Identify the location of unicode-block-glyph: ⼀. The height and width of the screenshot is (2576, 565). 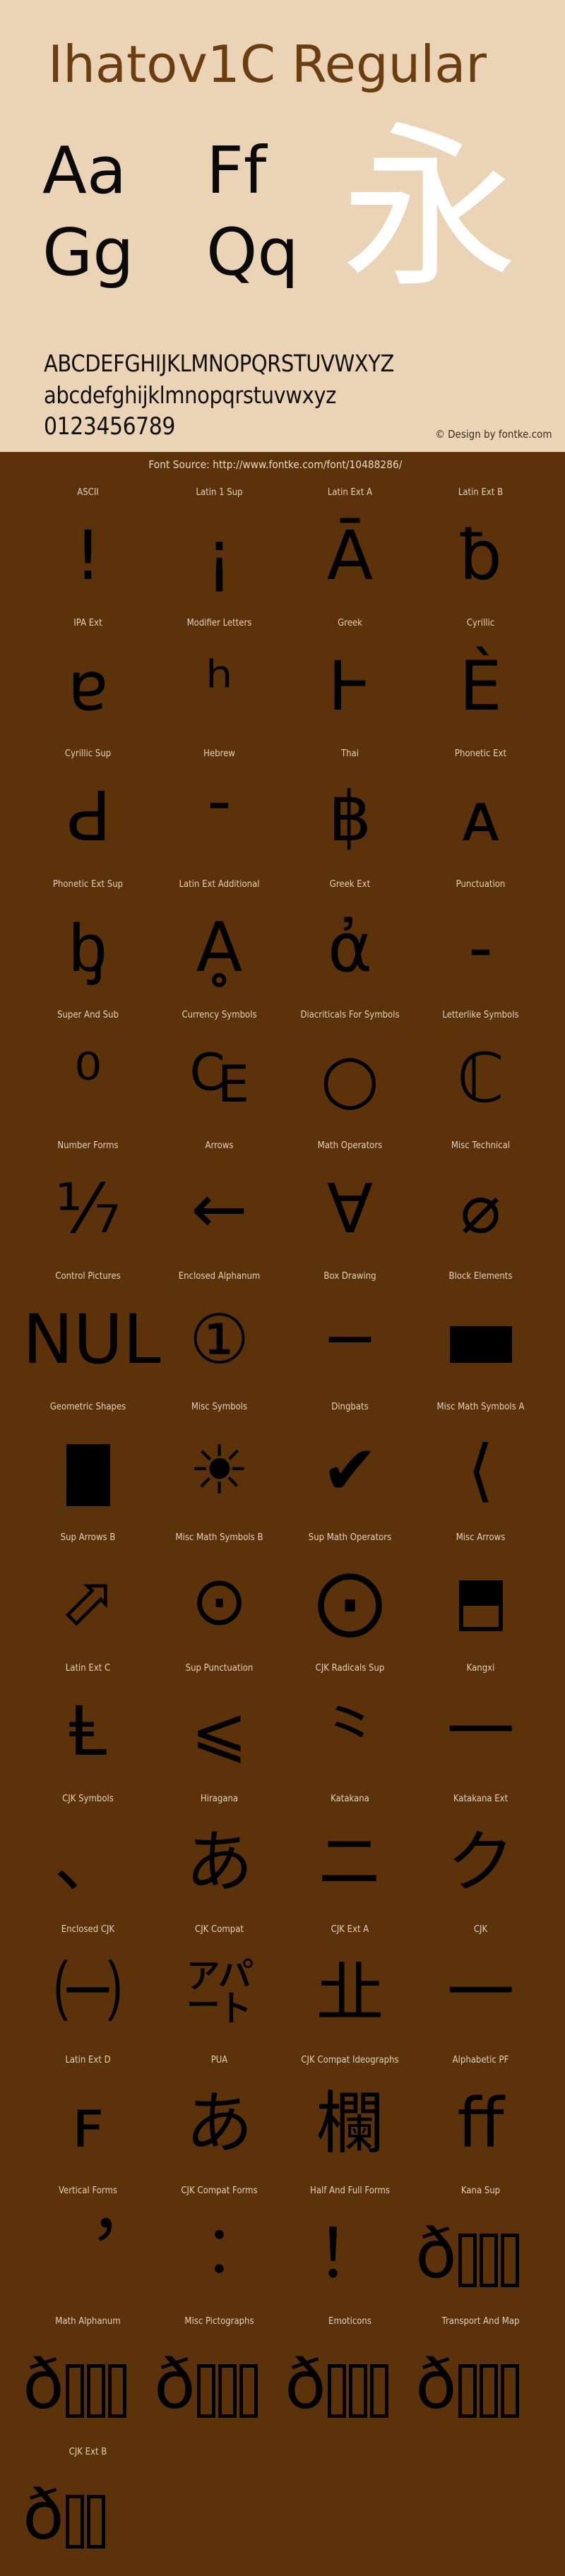
(480, 1734).